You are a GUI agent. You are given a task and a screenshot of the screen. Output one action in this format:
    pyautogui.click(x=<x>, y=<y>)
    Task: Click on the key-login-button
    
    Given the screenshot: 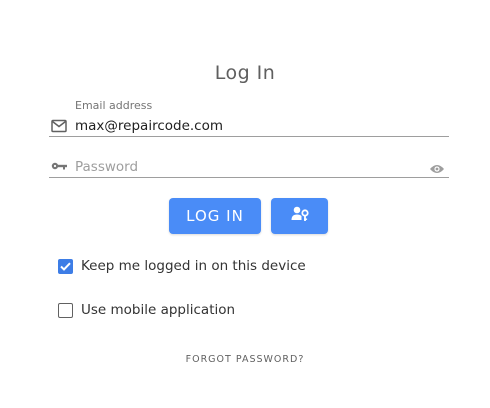 What is the action you would take?
    pyautogui.click(x=299, y=216)
    